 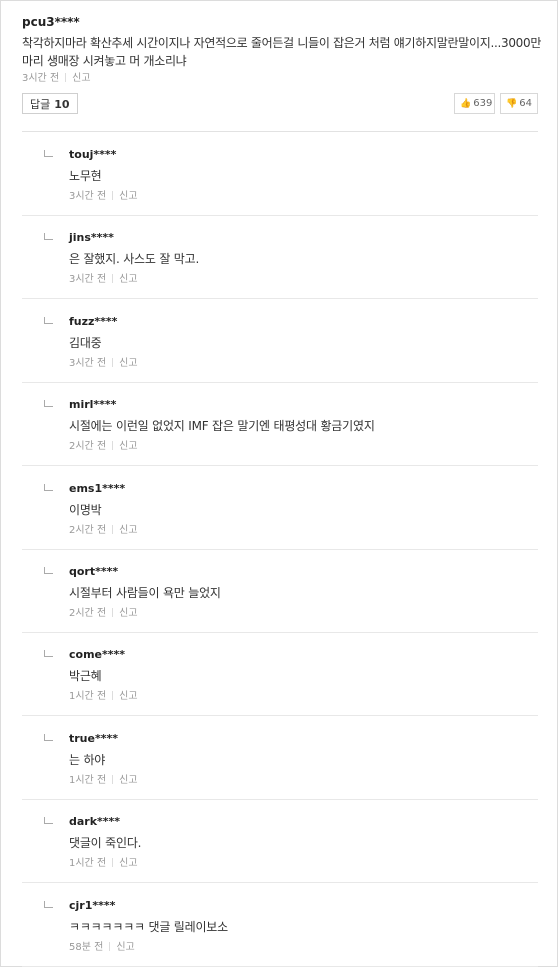 What do you see at coordinates (222, 426) in the screenshot?
I see `reply-text: 시절에는 이런일 없었지 IMF 잡은 말기엔 태평성대 황금기였지` at bounding box center [222, 426].